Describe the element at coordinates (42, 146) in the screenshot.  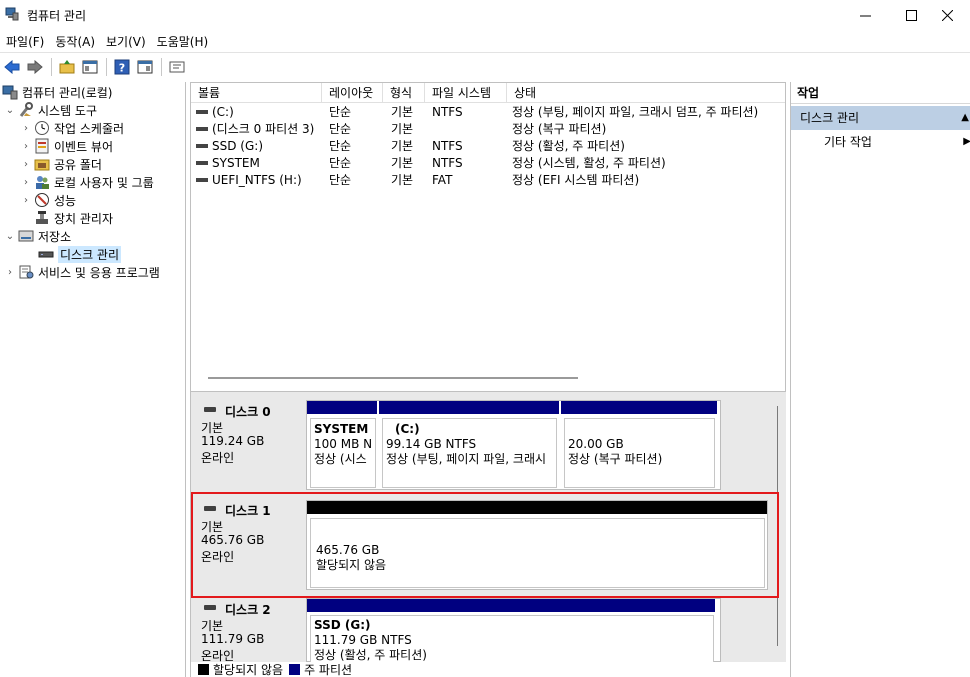
I see `event-viewer-icon` at that location.